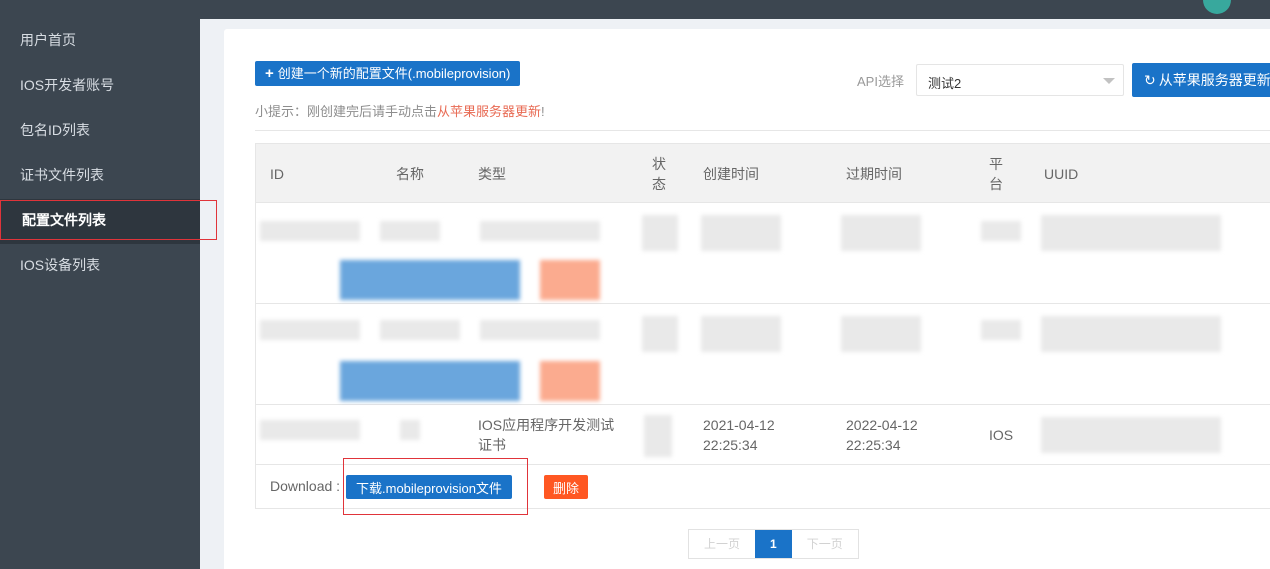 The width and height of the screenshot is (1270, 569). Describe the element at coordinates (346, 111) in the screenshot. I see `tip-prefix: 小提示：刚创建完后请手动点击` at that location.